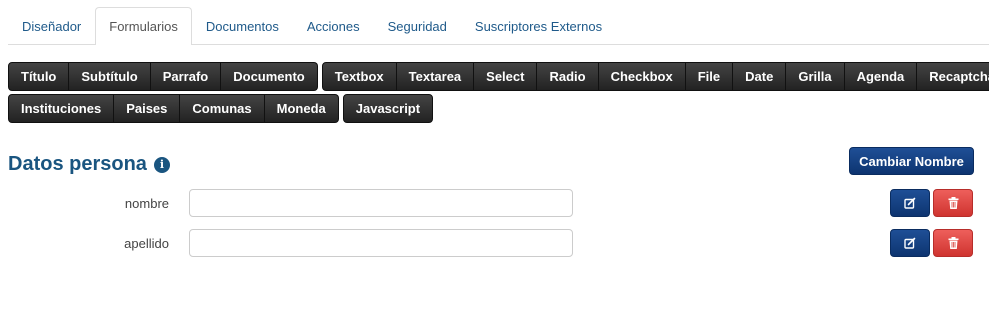 The width and height of the screenshot is (989, 317). Describe the element at coordinates (881, 76) in the screenshot. I see `agenda-button: Agenda` at that location.